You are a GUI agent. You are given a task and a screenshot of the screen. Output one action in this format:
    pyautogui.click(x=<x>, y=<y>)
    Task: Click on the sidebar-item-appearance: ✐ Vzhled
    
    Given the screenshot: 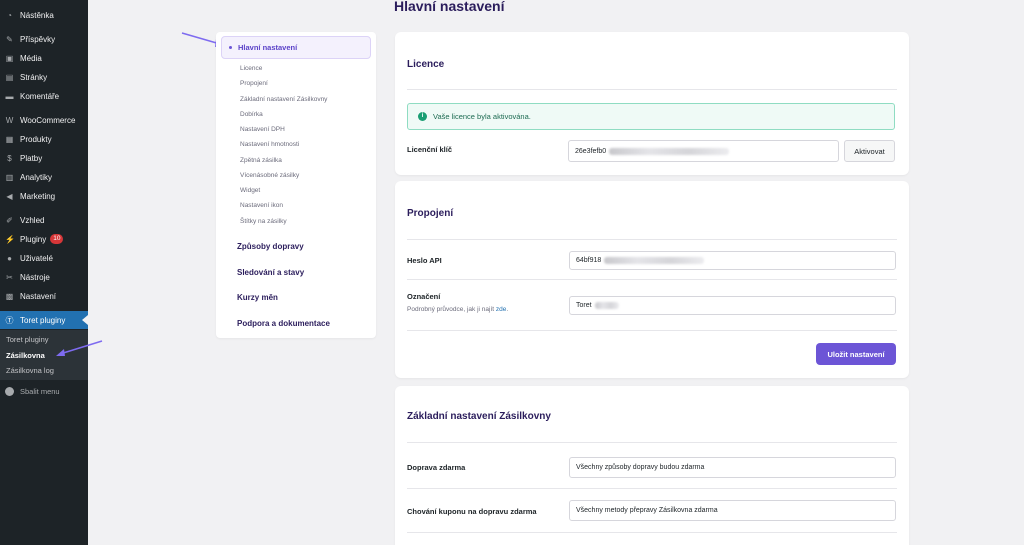 What is the action you would take?
    pyautogui.click(x=44, y=220)
    